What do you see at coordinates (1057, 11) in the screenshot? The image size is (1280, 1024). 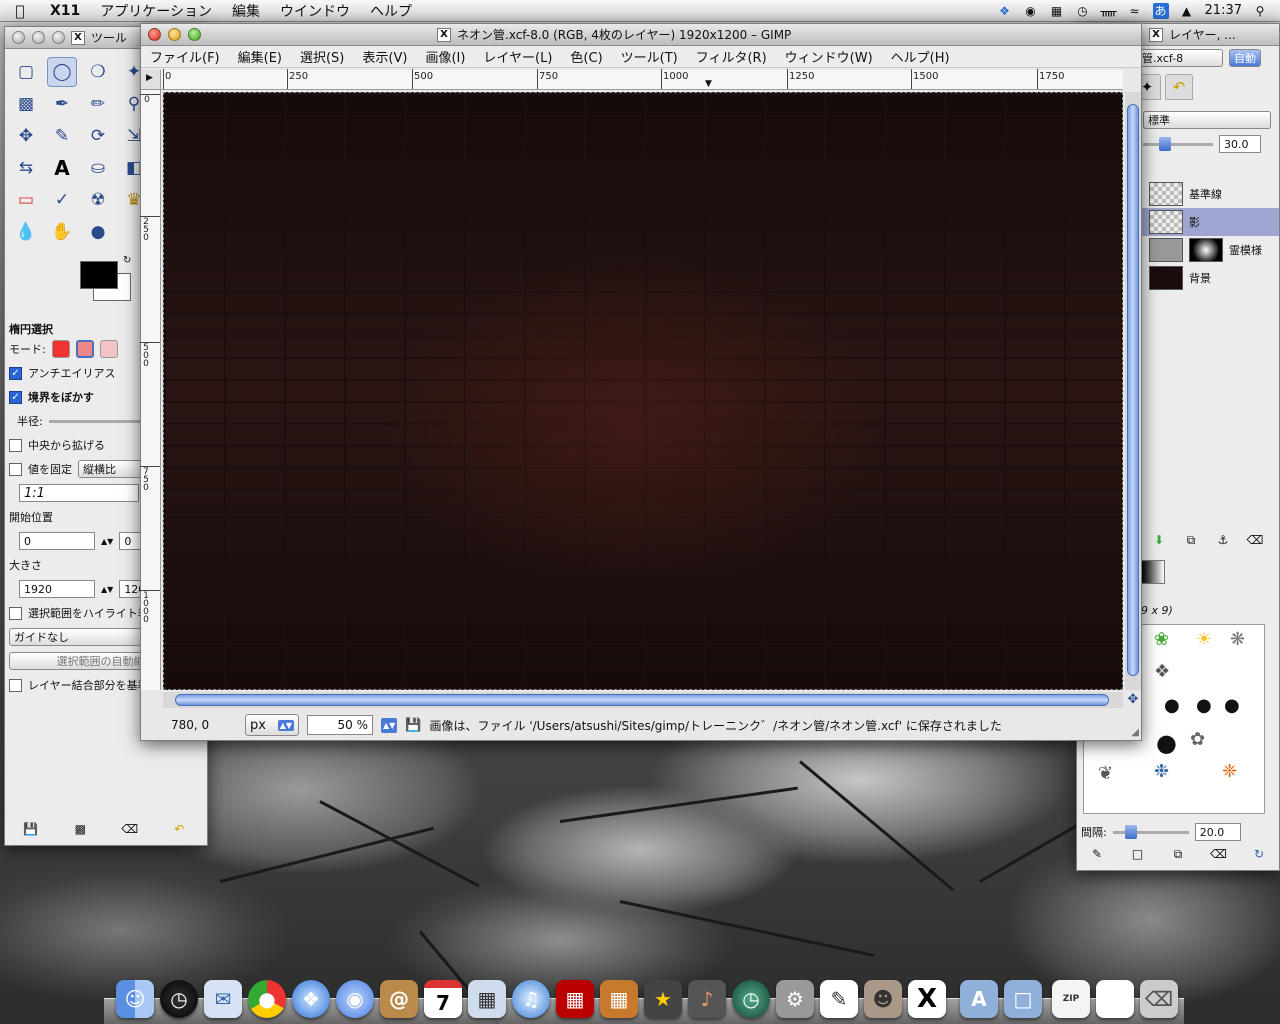 I see `spaces-icon: ▦` at bounding box center [1057, 11].